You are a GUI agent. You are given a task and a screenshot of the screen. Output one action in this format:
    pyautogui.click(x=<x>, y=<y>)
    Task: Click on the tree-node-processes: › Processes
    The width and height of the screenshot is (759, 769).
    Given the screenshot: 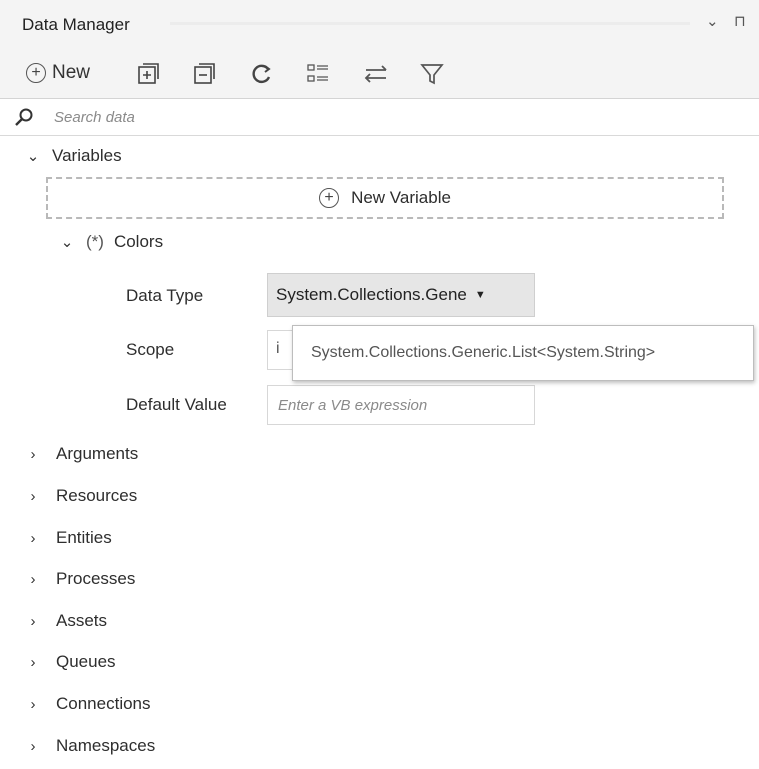 What is the action you would take?
    pyautogui.click(x=80, y=579)
    